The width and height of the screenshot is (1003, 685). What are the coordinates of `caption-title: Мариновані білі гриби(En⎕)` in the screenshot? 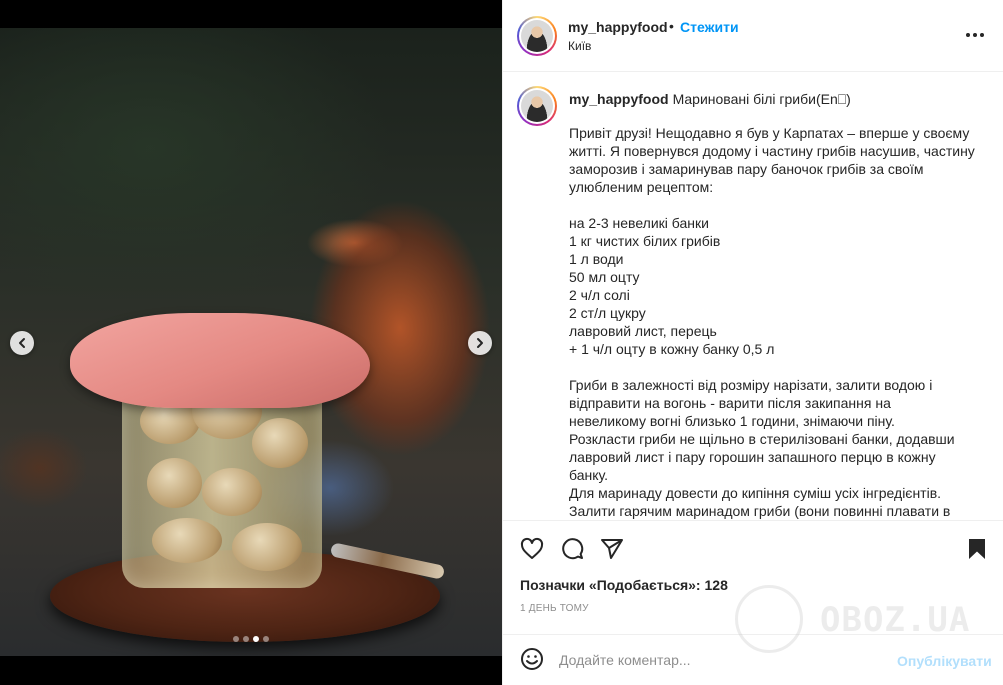 It's located at (761, 99).